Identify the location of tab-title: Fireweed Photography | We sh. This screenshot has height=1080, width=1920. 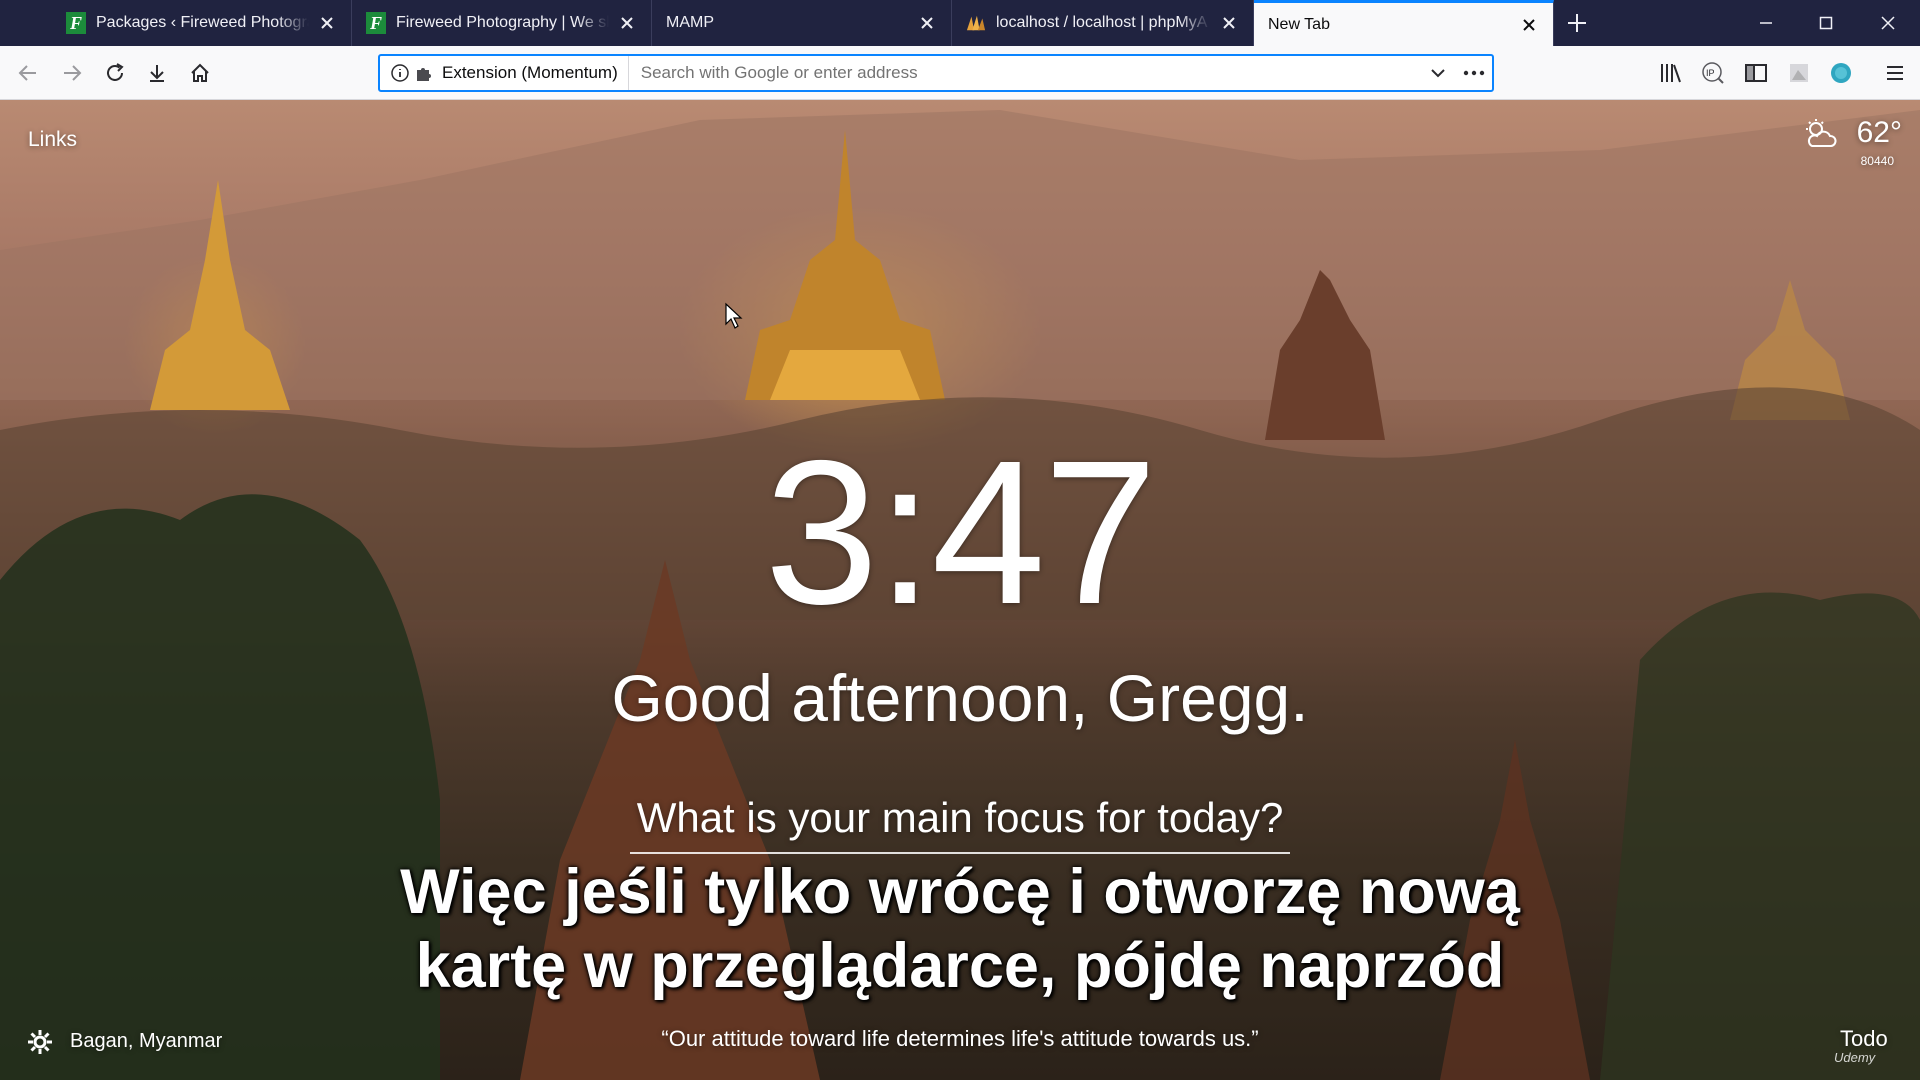
(502, 22).